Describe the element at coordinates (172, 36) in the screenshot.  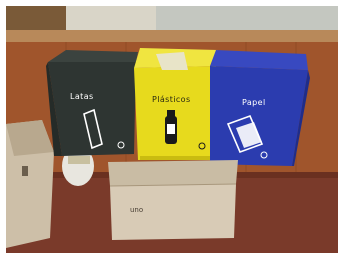
I see `wooden-sill` at that location.